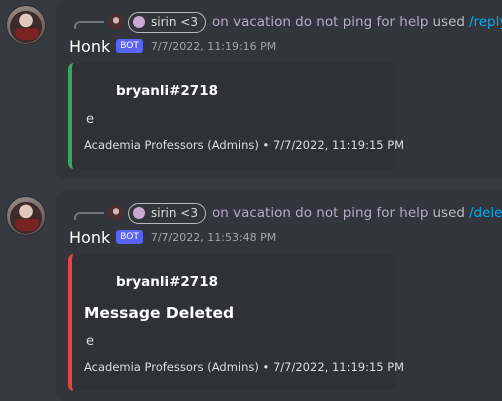 The width and height of the screenshot is (502, 401). I want to click on message-timestamp: 7/7/2022, 11:19:16 PM, so click(213, 46).